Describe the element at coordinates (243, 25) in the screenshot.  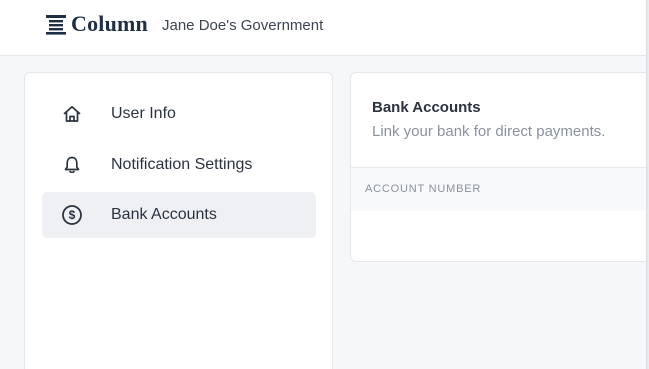
I see `organization-name: Jane Doe's Government` at that location.